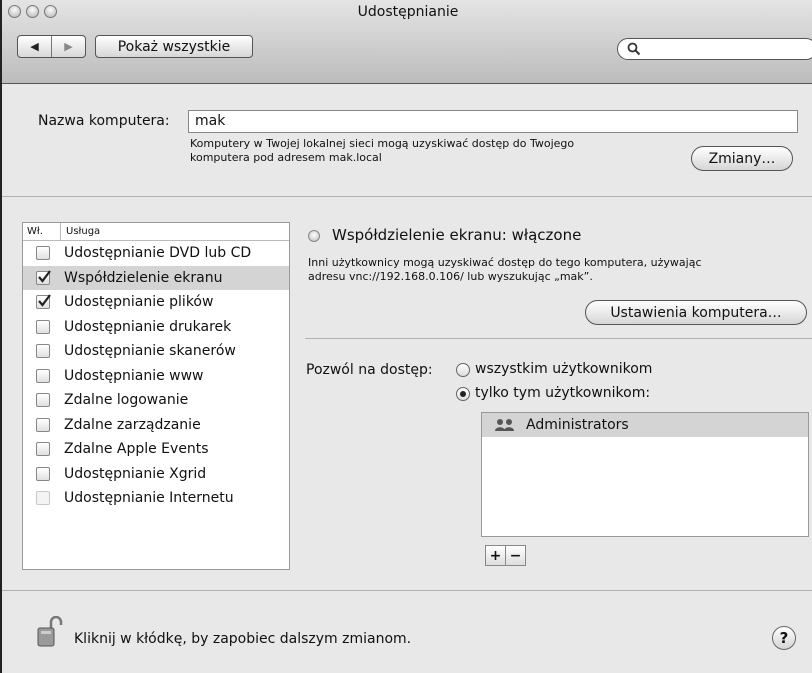  Describe the element at coordinates (150, 351) in the screenshot. I see `service-label: Udostępnianie skanerów` at that location.